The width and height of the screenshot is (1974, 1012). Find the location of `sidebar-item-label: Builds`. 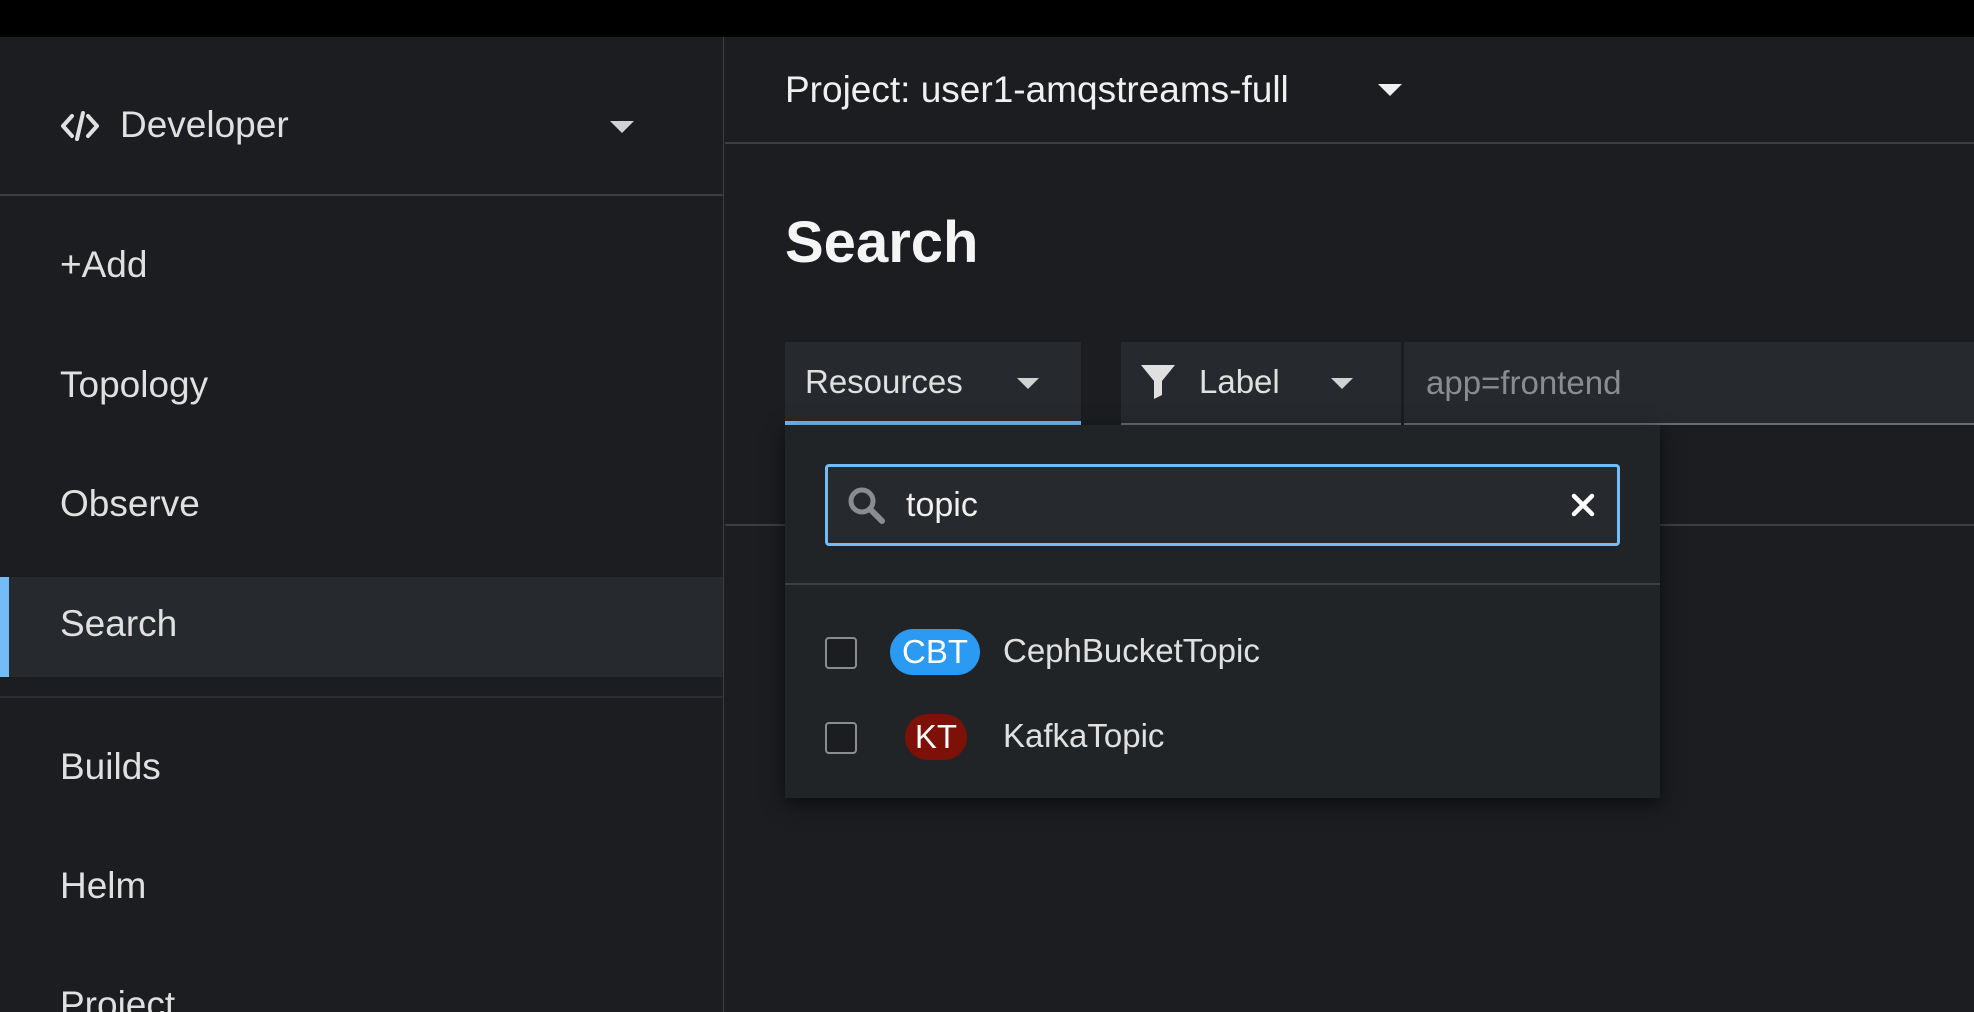

sidebar-item-label: Builds is located at coordinates (110, 766).